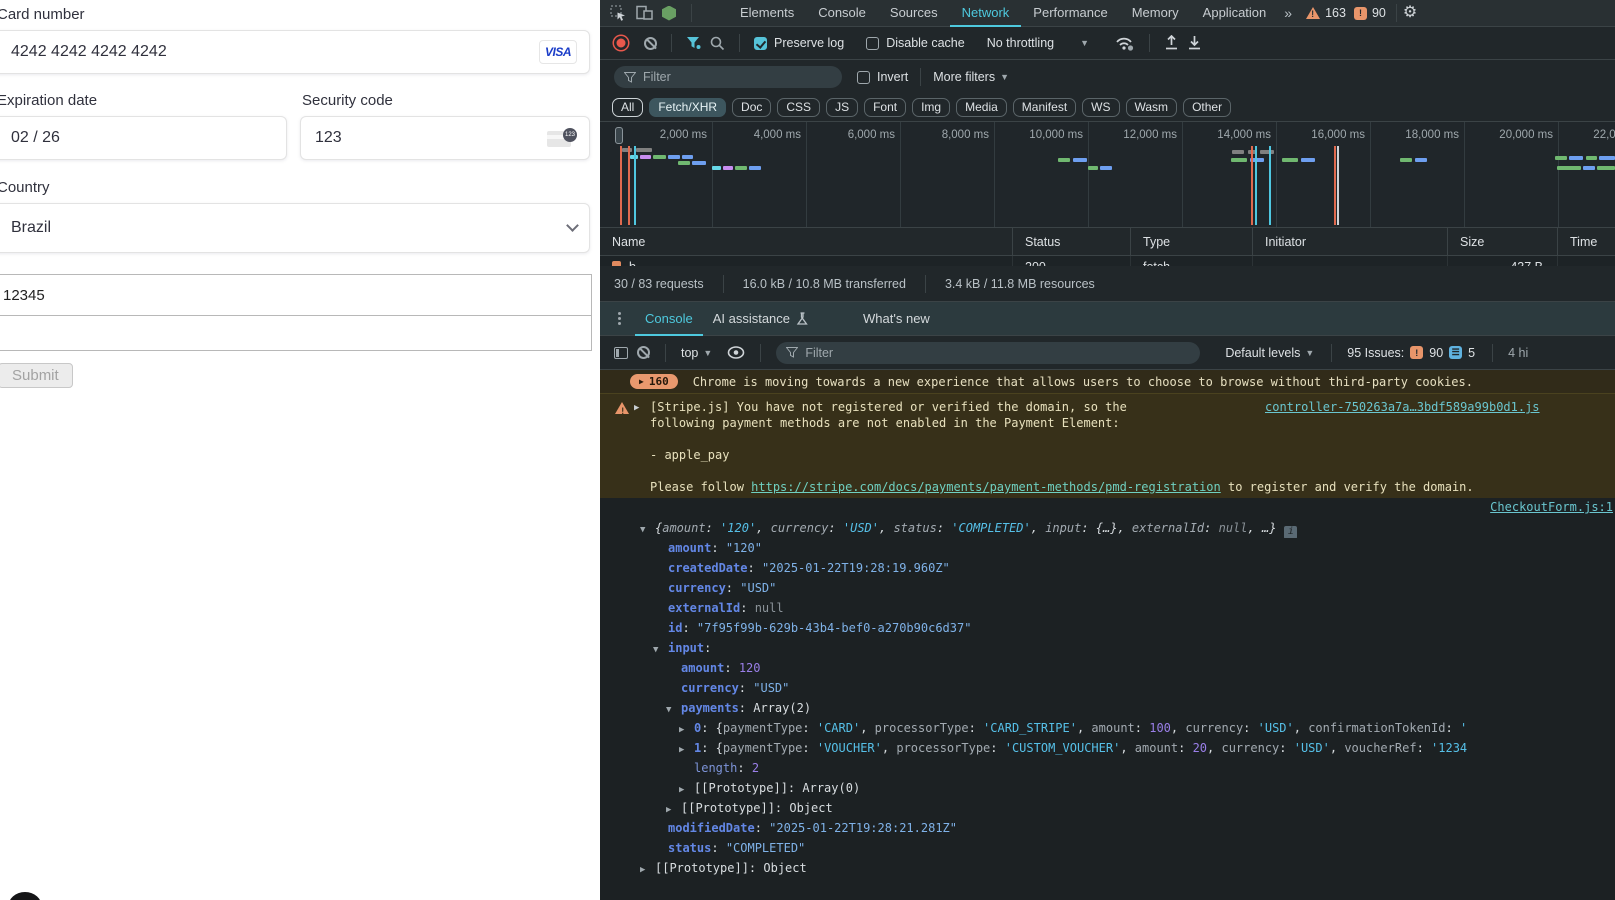 This screenshot has width=1615, height=900. Describe the element at coordinates (1107, 708) in the screenshot. I see `console-tree-row: ▼ payments: Array(2)` at that location.